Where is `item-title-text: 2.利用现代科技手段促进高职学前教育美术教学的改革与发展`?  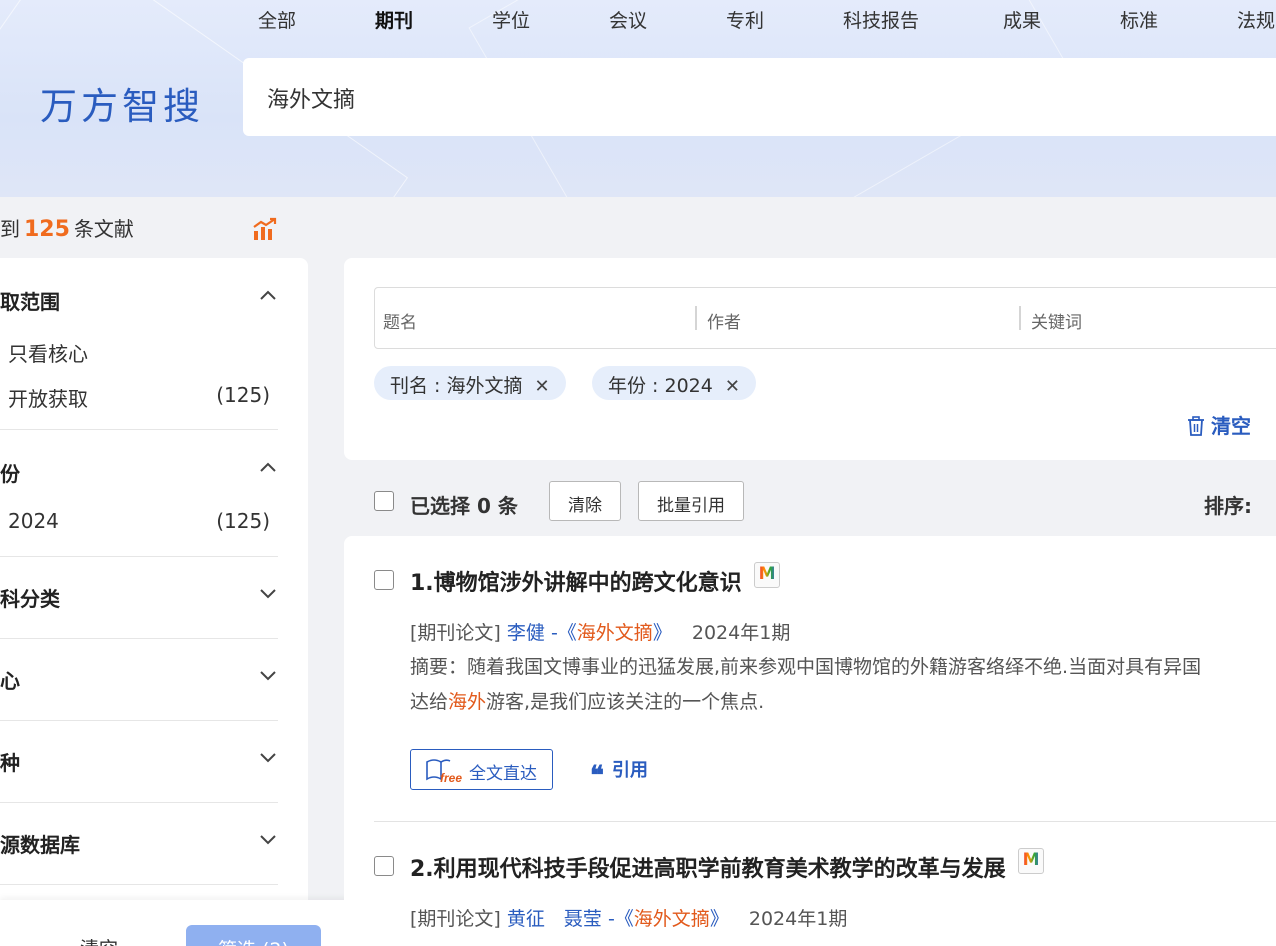
item-title-text: 2.利用现代科技手段促进高职学前教育美术教学的改革与发展 is located at coordinates (708, 869).